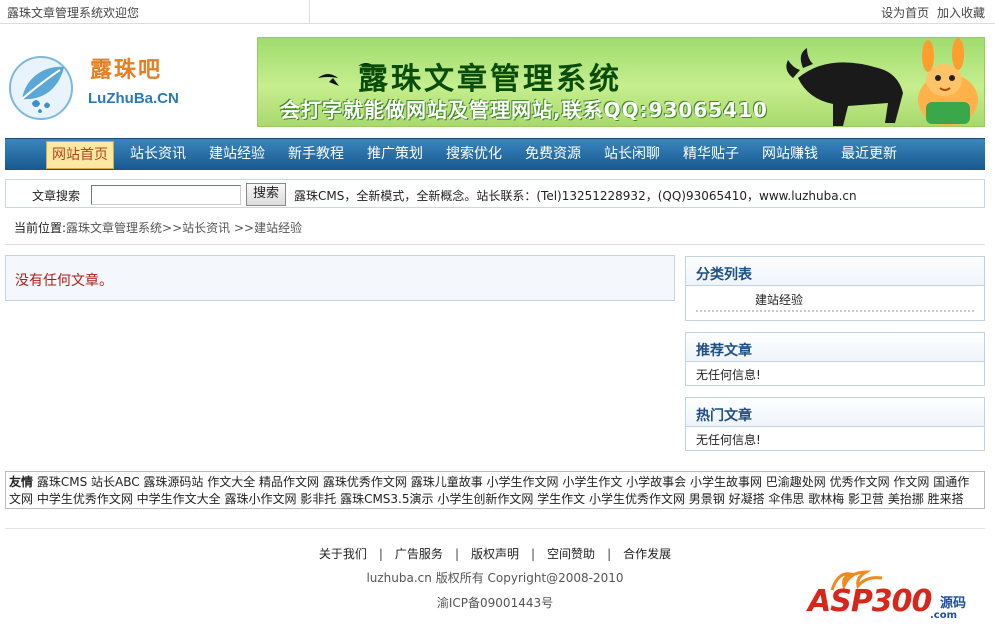  I want to click on nav-item-webmaster-news: 站长资讯, so click(158, 155).